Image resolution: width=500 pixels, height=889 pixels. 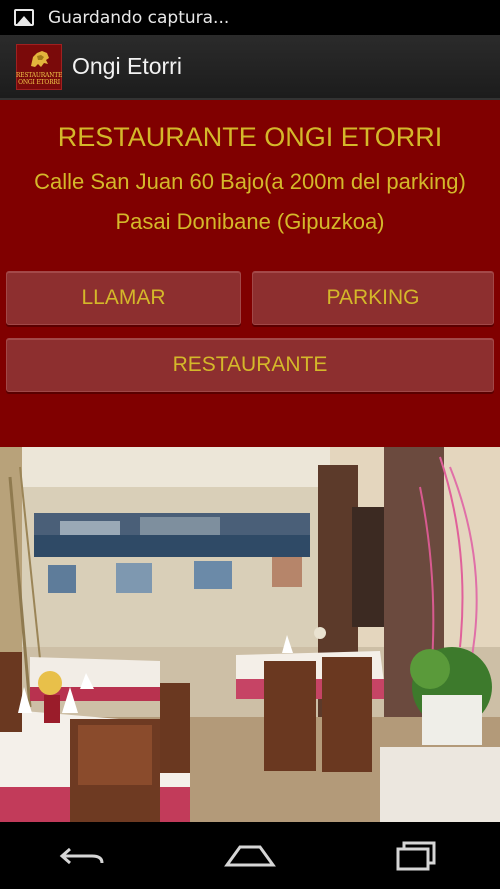 I want to click on recent-apps-button, so click(x=417, y=856).